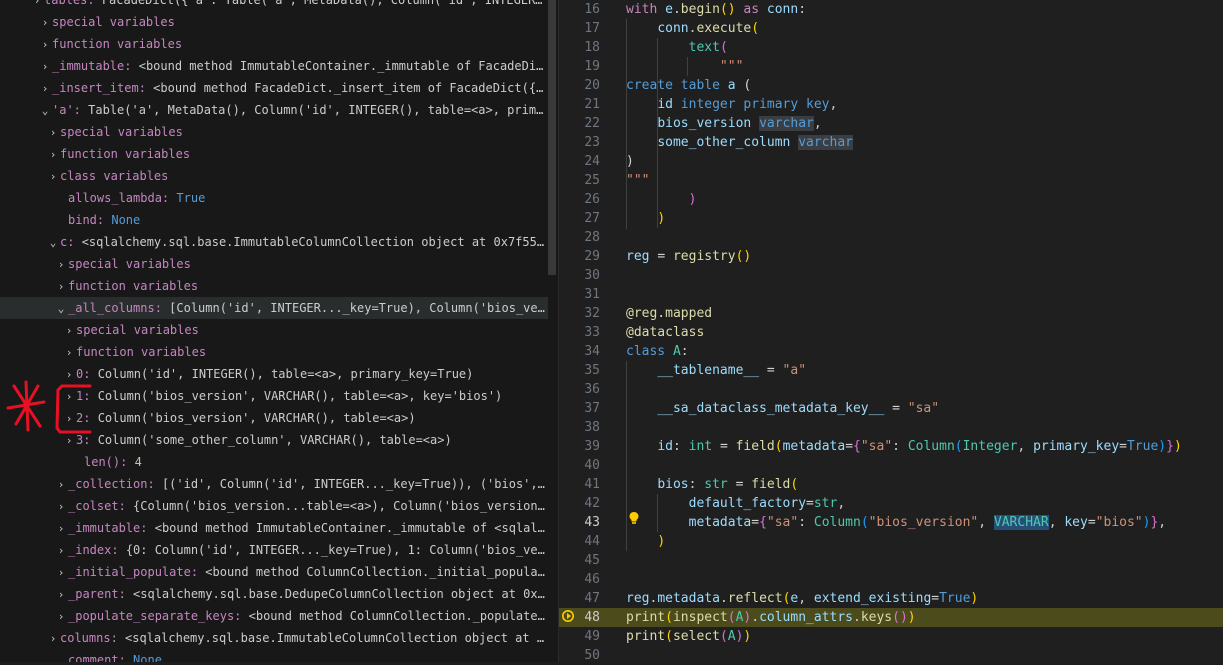 The height and width of the screenshot is (665, 1223). Describe the element at coordinates (891, 237) in the screenshot. I see `code-line: 28` at that location.